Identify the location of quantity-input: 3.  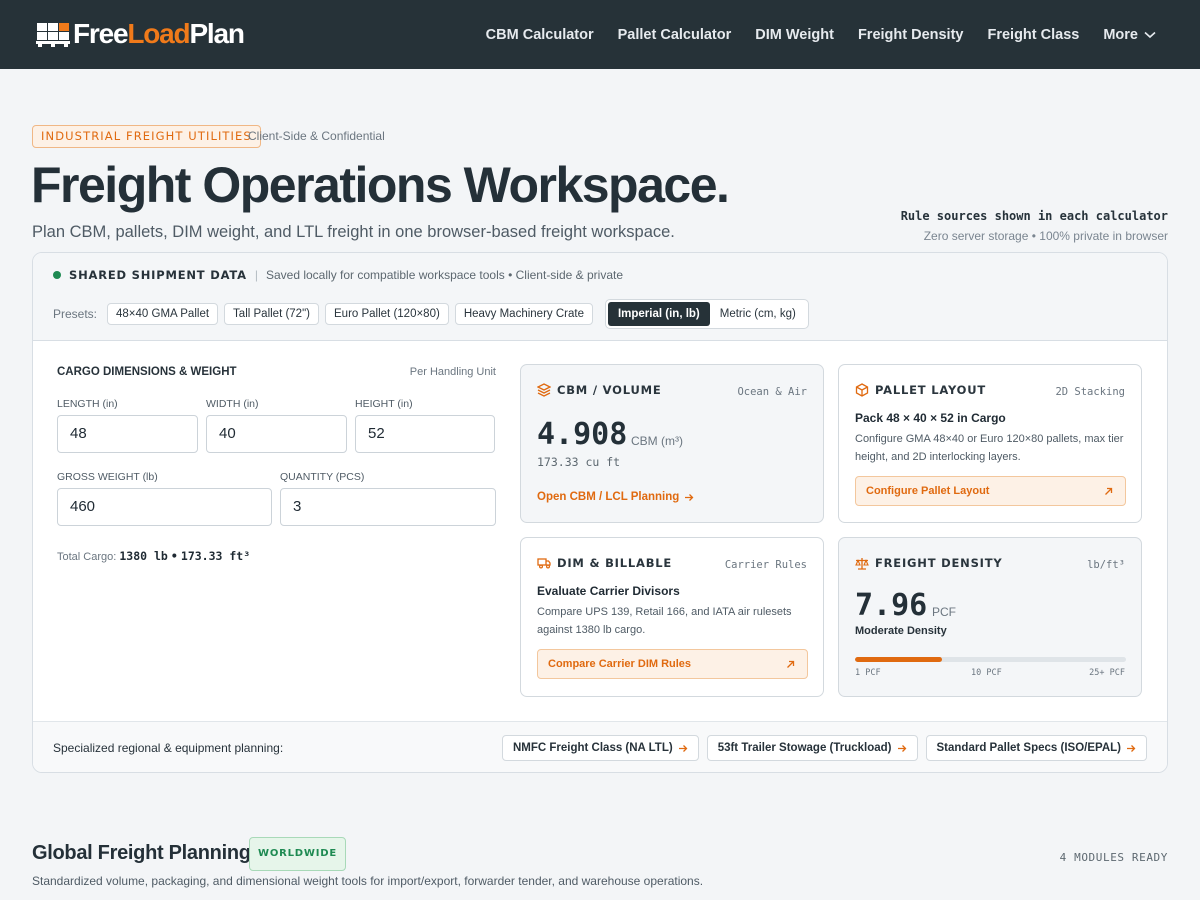
(388, 507).